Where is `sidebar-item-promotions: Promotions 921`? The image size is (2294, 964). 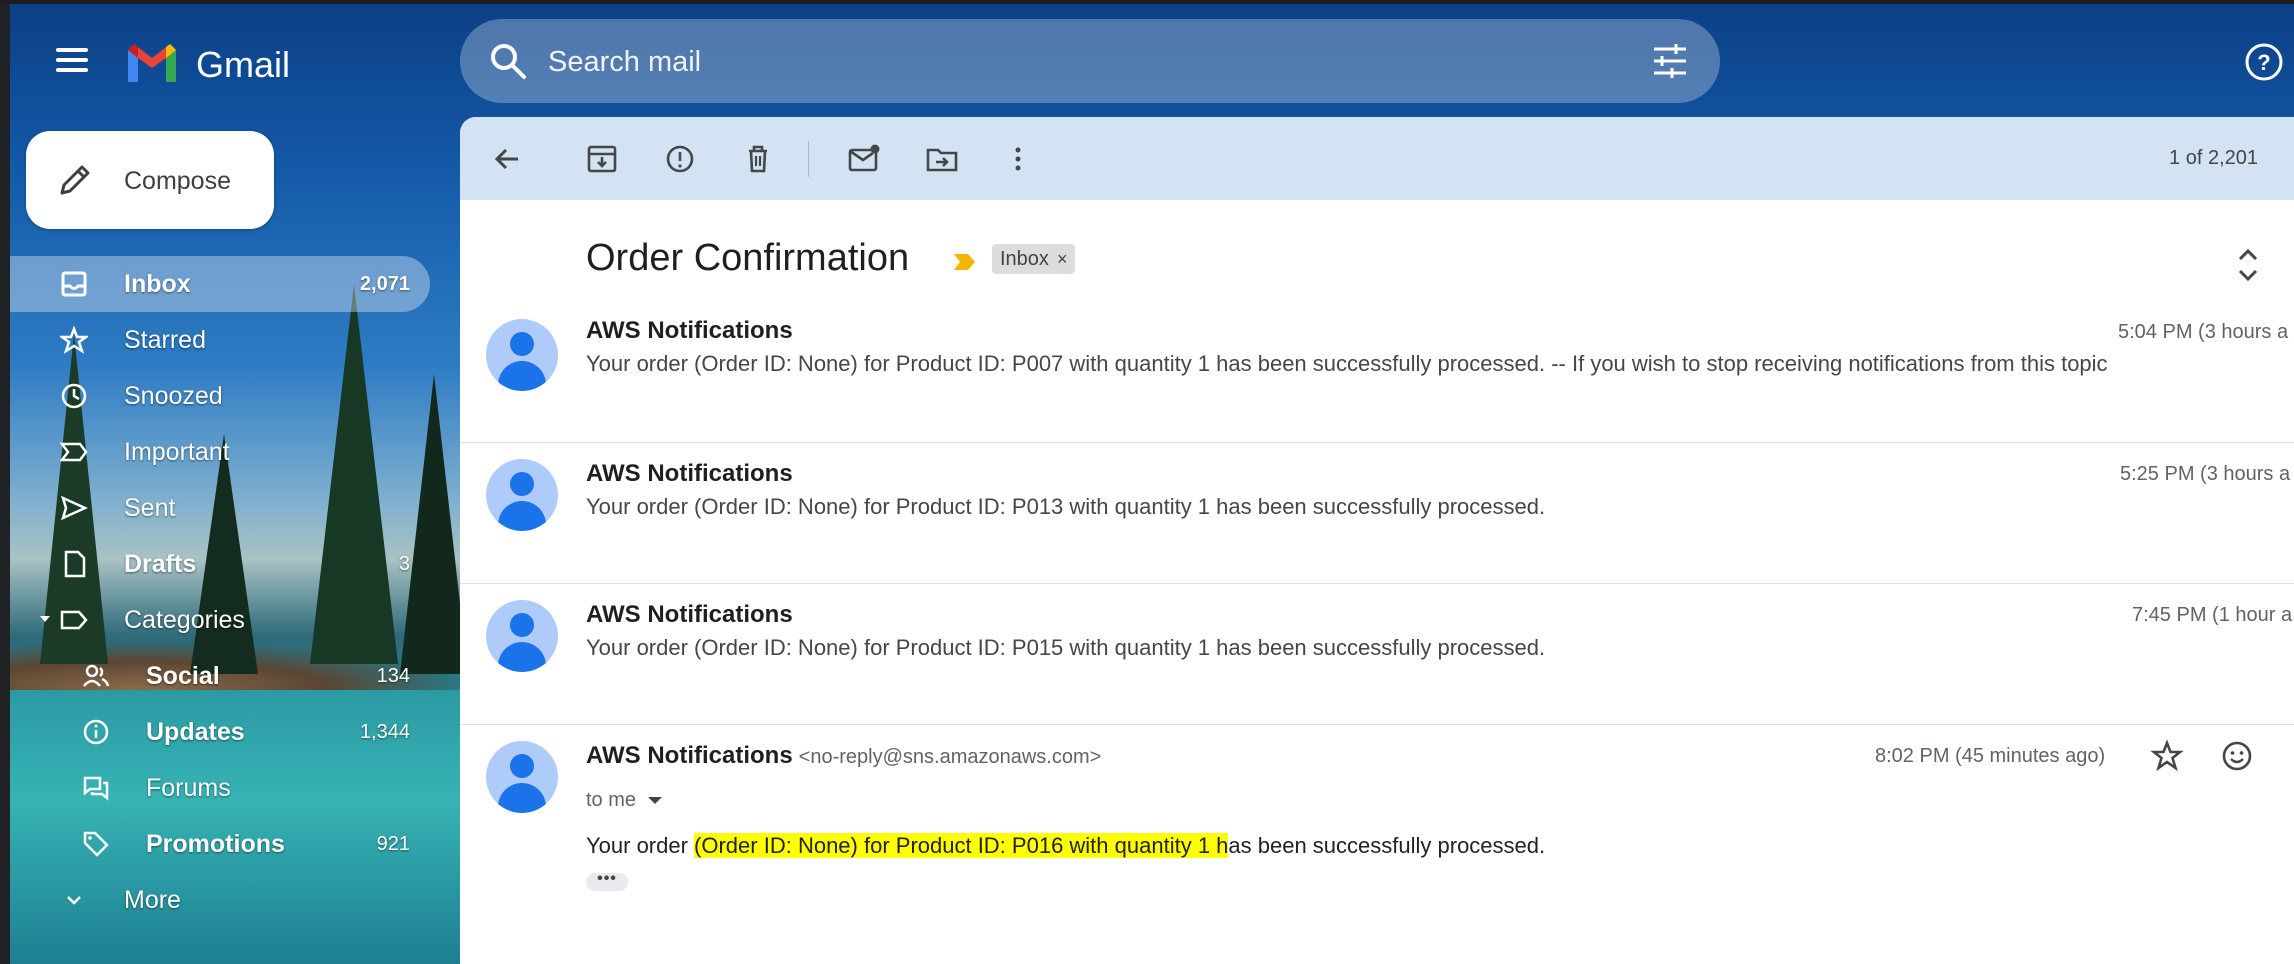
sidebar-item-promotions: Promotions 921 is located at coordinates (220, 844).